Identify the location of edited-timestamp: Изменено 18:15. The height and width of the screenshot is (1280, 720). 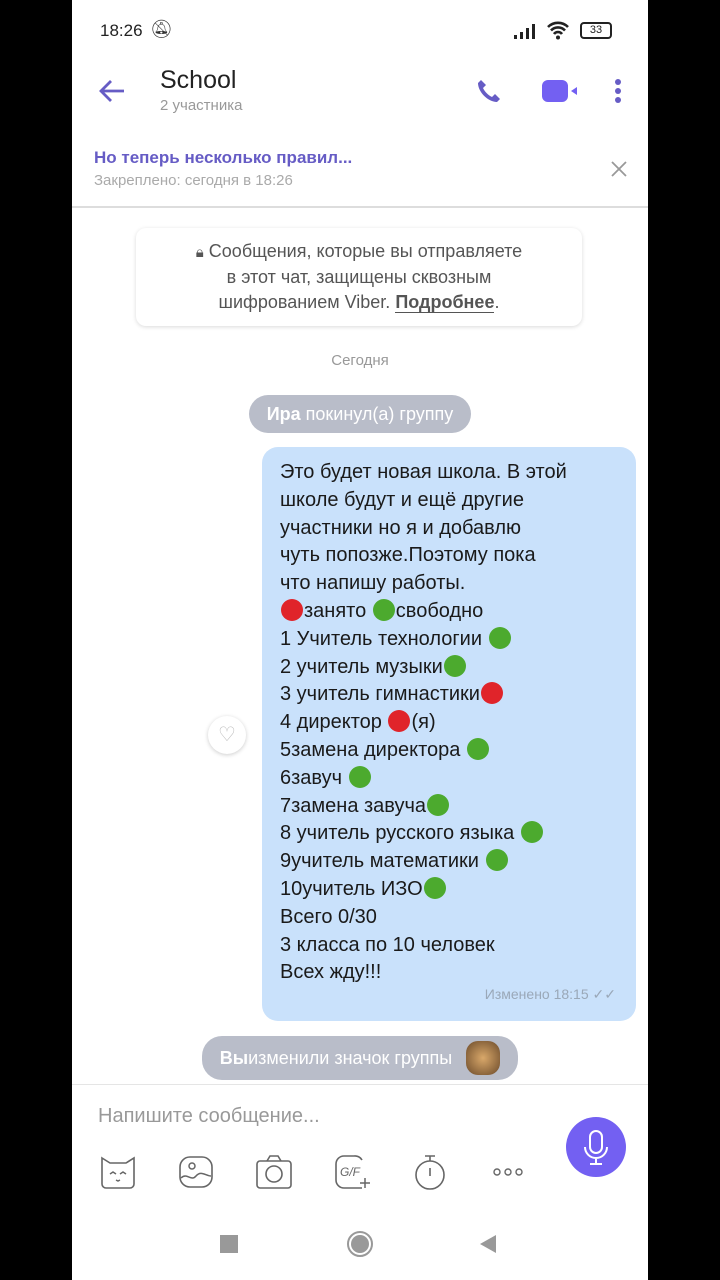
(536, 994).